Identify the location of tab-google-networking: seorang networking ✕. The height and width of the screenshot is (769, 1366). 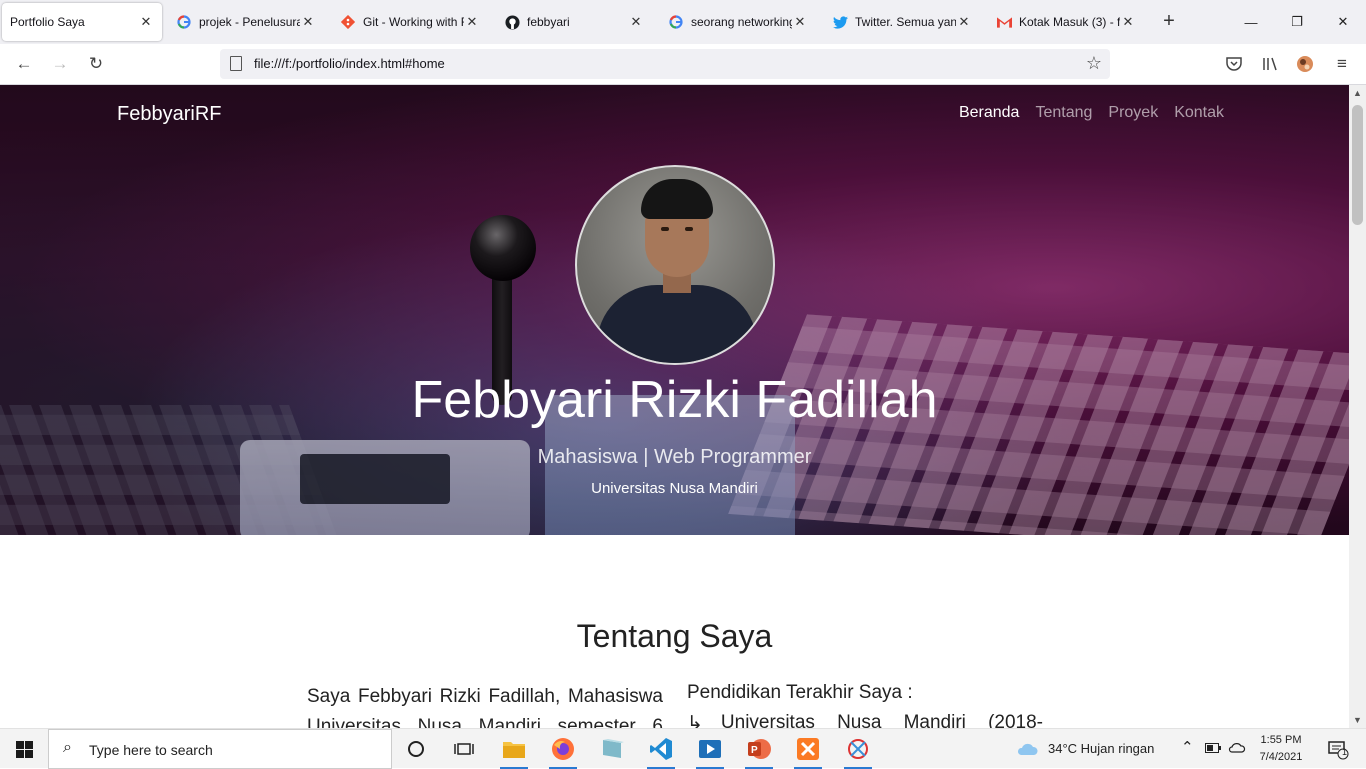
(738, 22).